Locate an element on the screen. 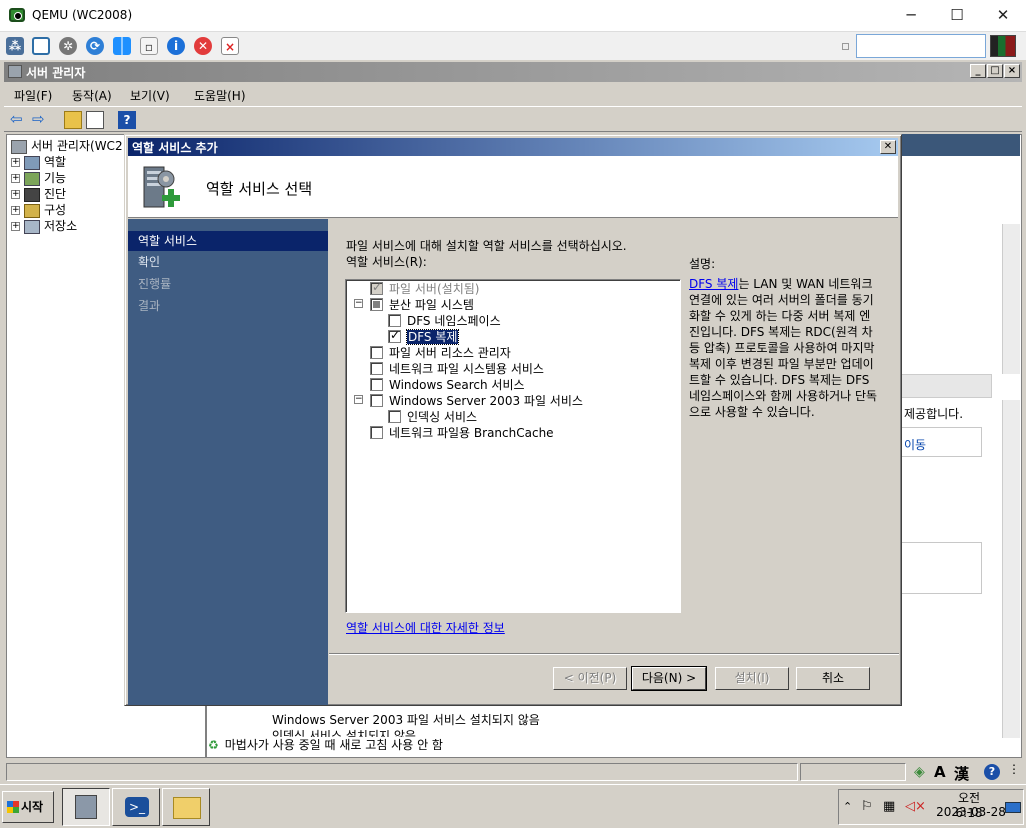 The height and width of the screenshot is (828, 1026). color-swatch-icon is located at coordinates (1003, 46).